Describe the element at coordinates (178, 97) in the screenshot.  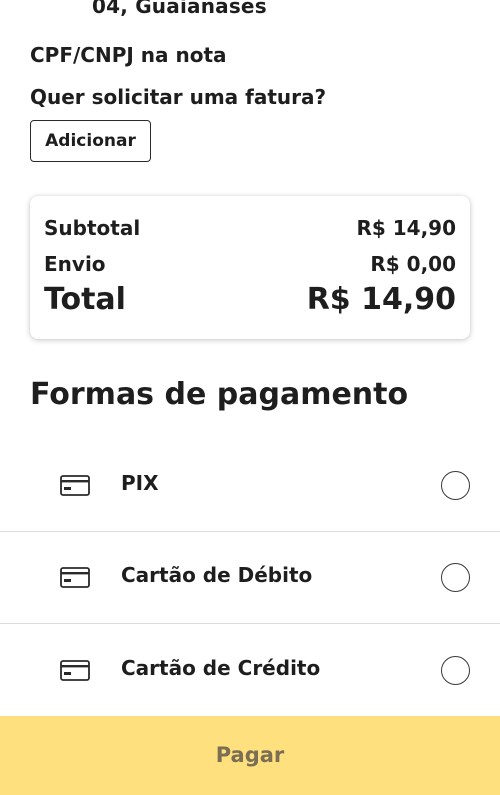
I see `invoice-question: Quer solicitar uma fatura?` at that location.